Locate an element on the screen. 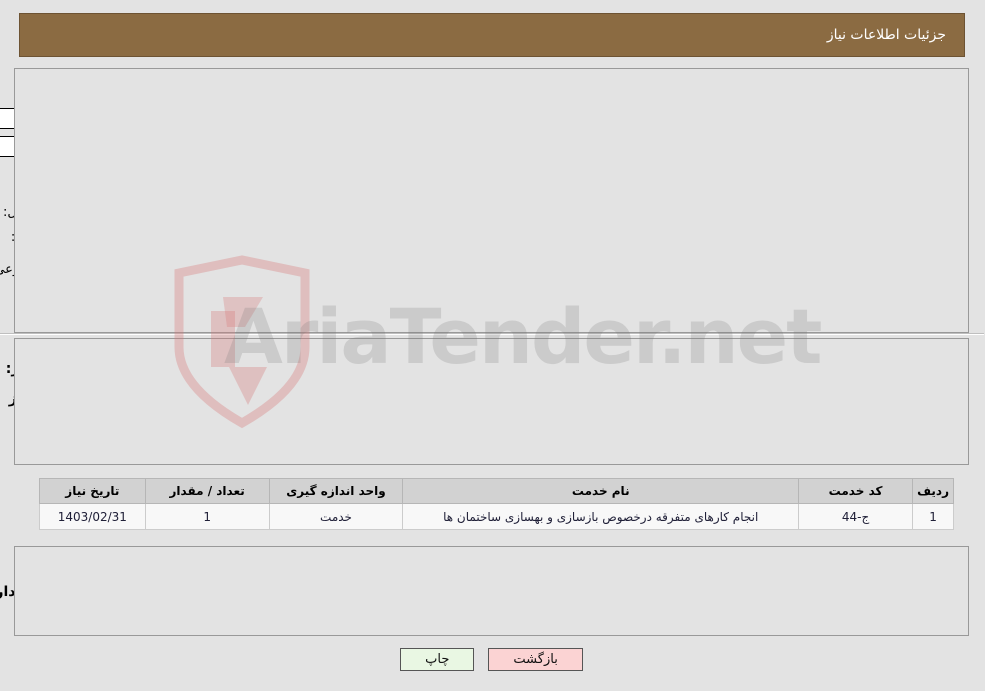 This screenshot has height=691, width=985. cell-qty: 1 is located at coordinates (208, 516).